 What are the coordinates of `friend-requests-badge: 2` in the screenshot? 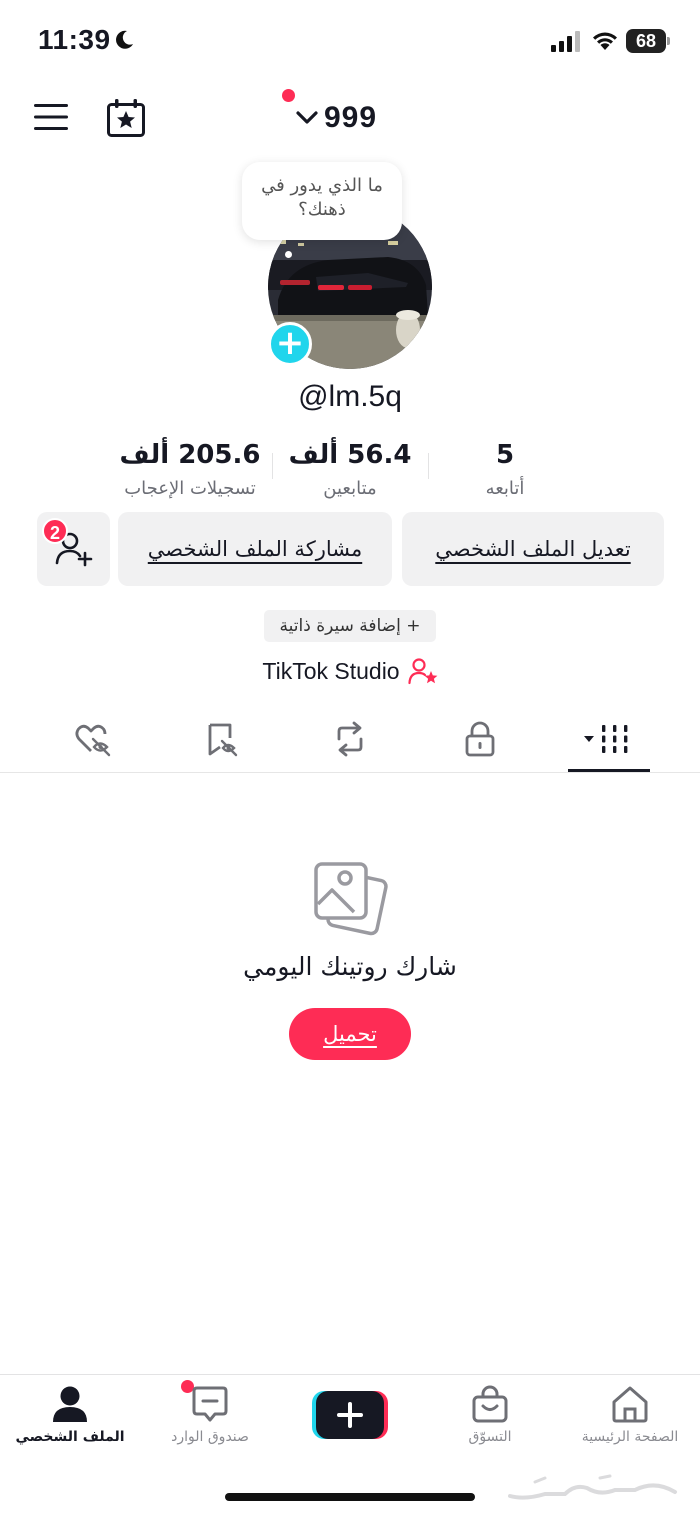 It's located at (55, 531).